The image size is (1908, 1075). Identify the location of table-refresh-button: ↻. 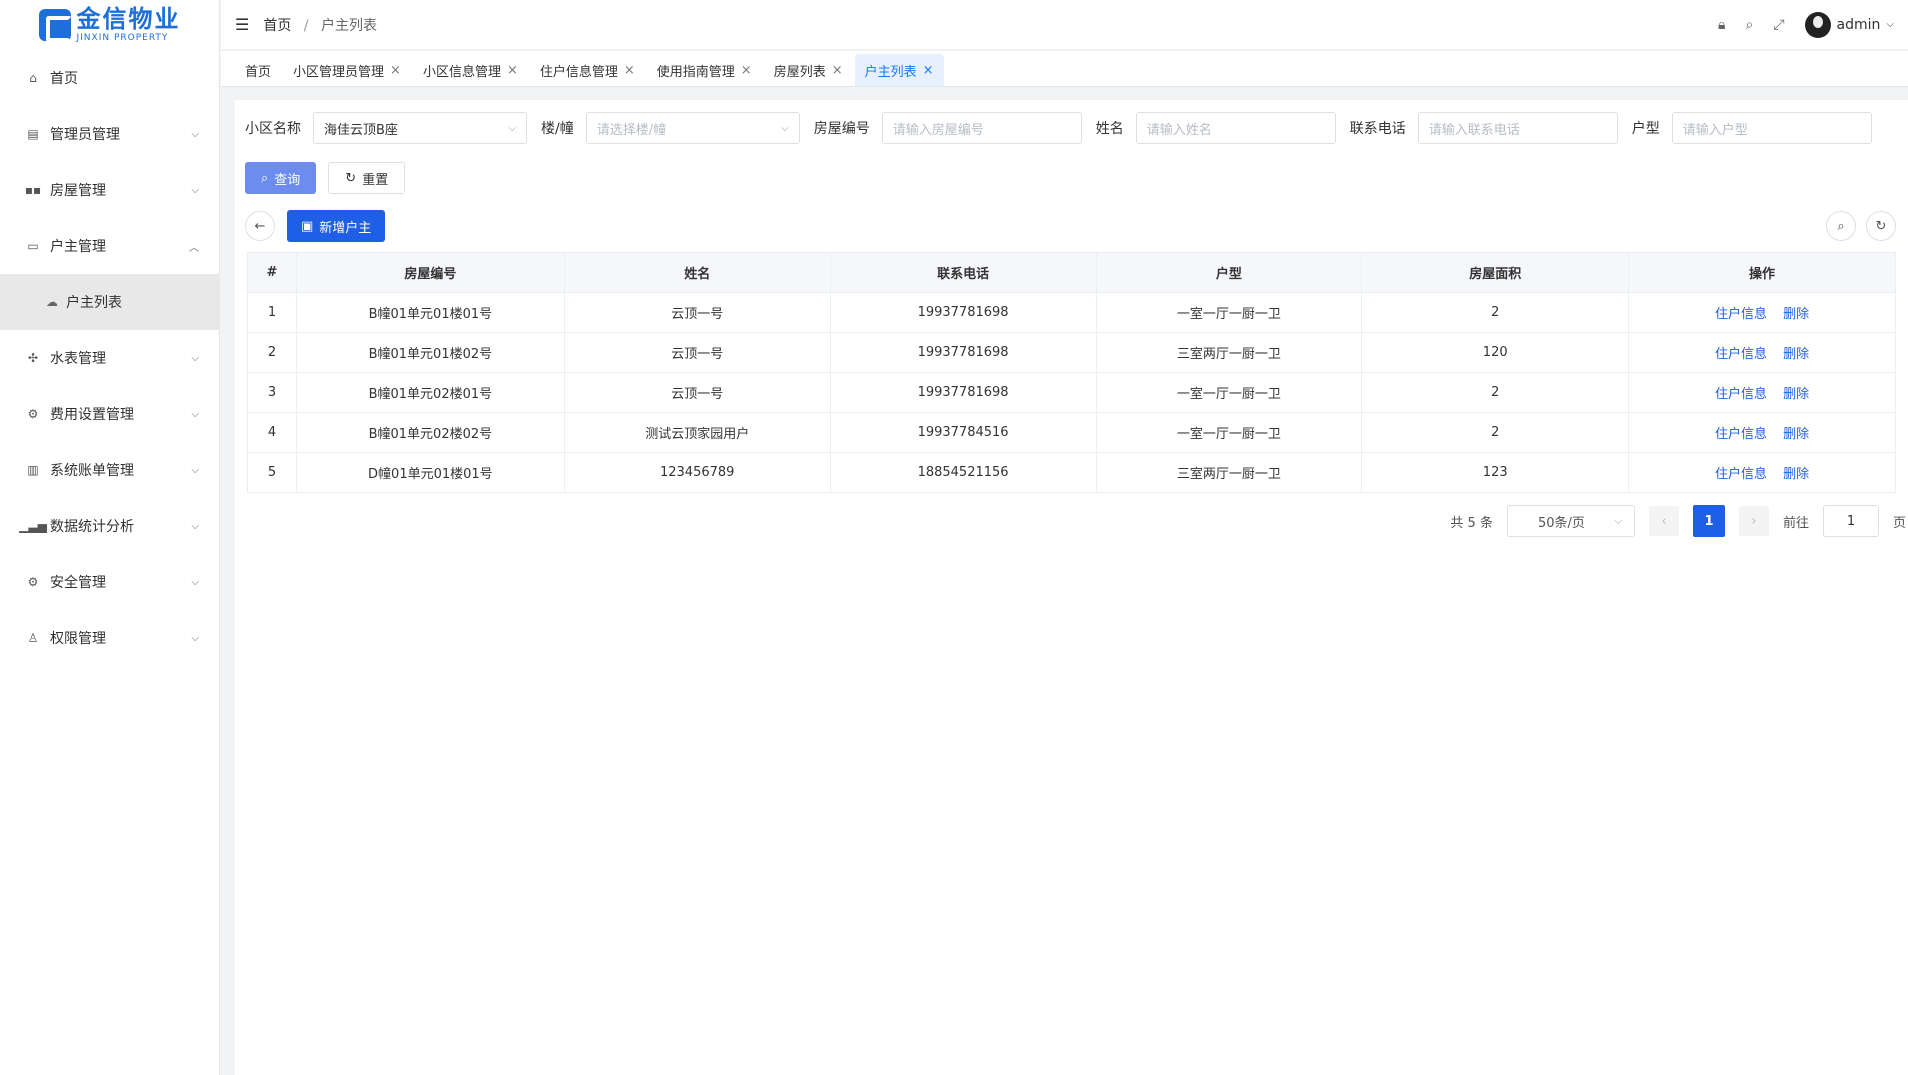
(1881, 226).